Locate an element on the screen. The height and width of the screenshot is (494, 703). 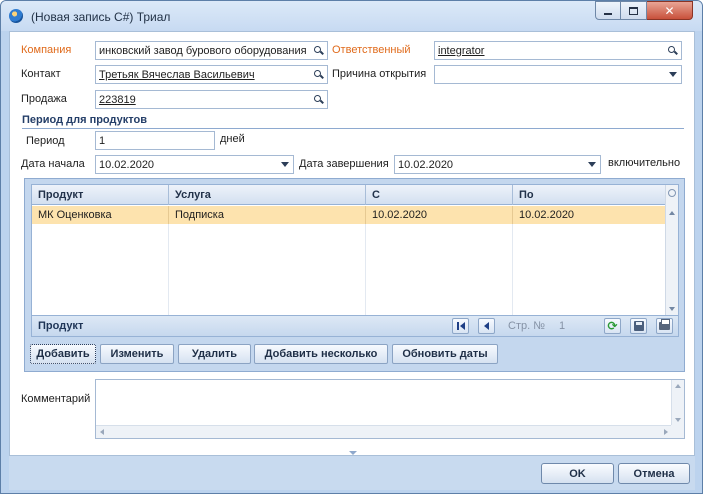
responsible-value: integrator is located at coordinates (461, 51).